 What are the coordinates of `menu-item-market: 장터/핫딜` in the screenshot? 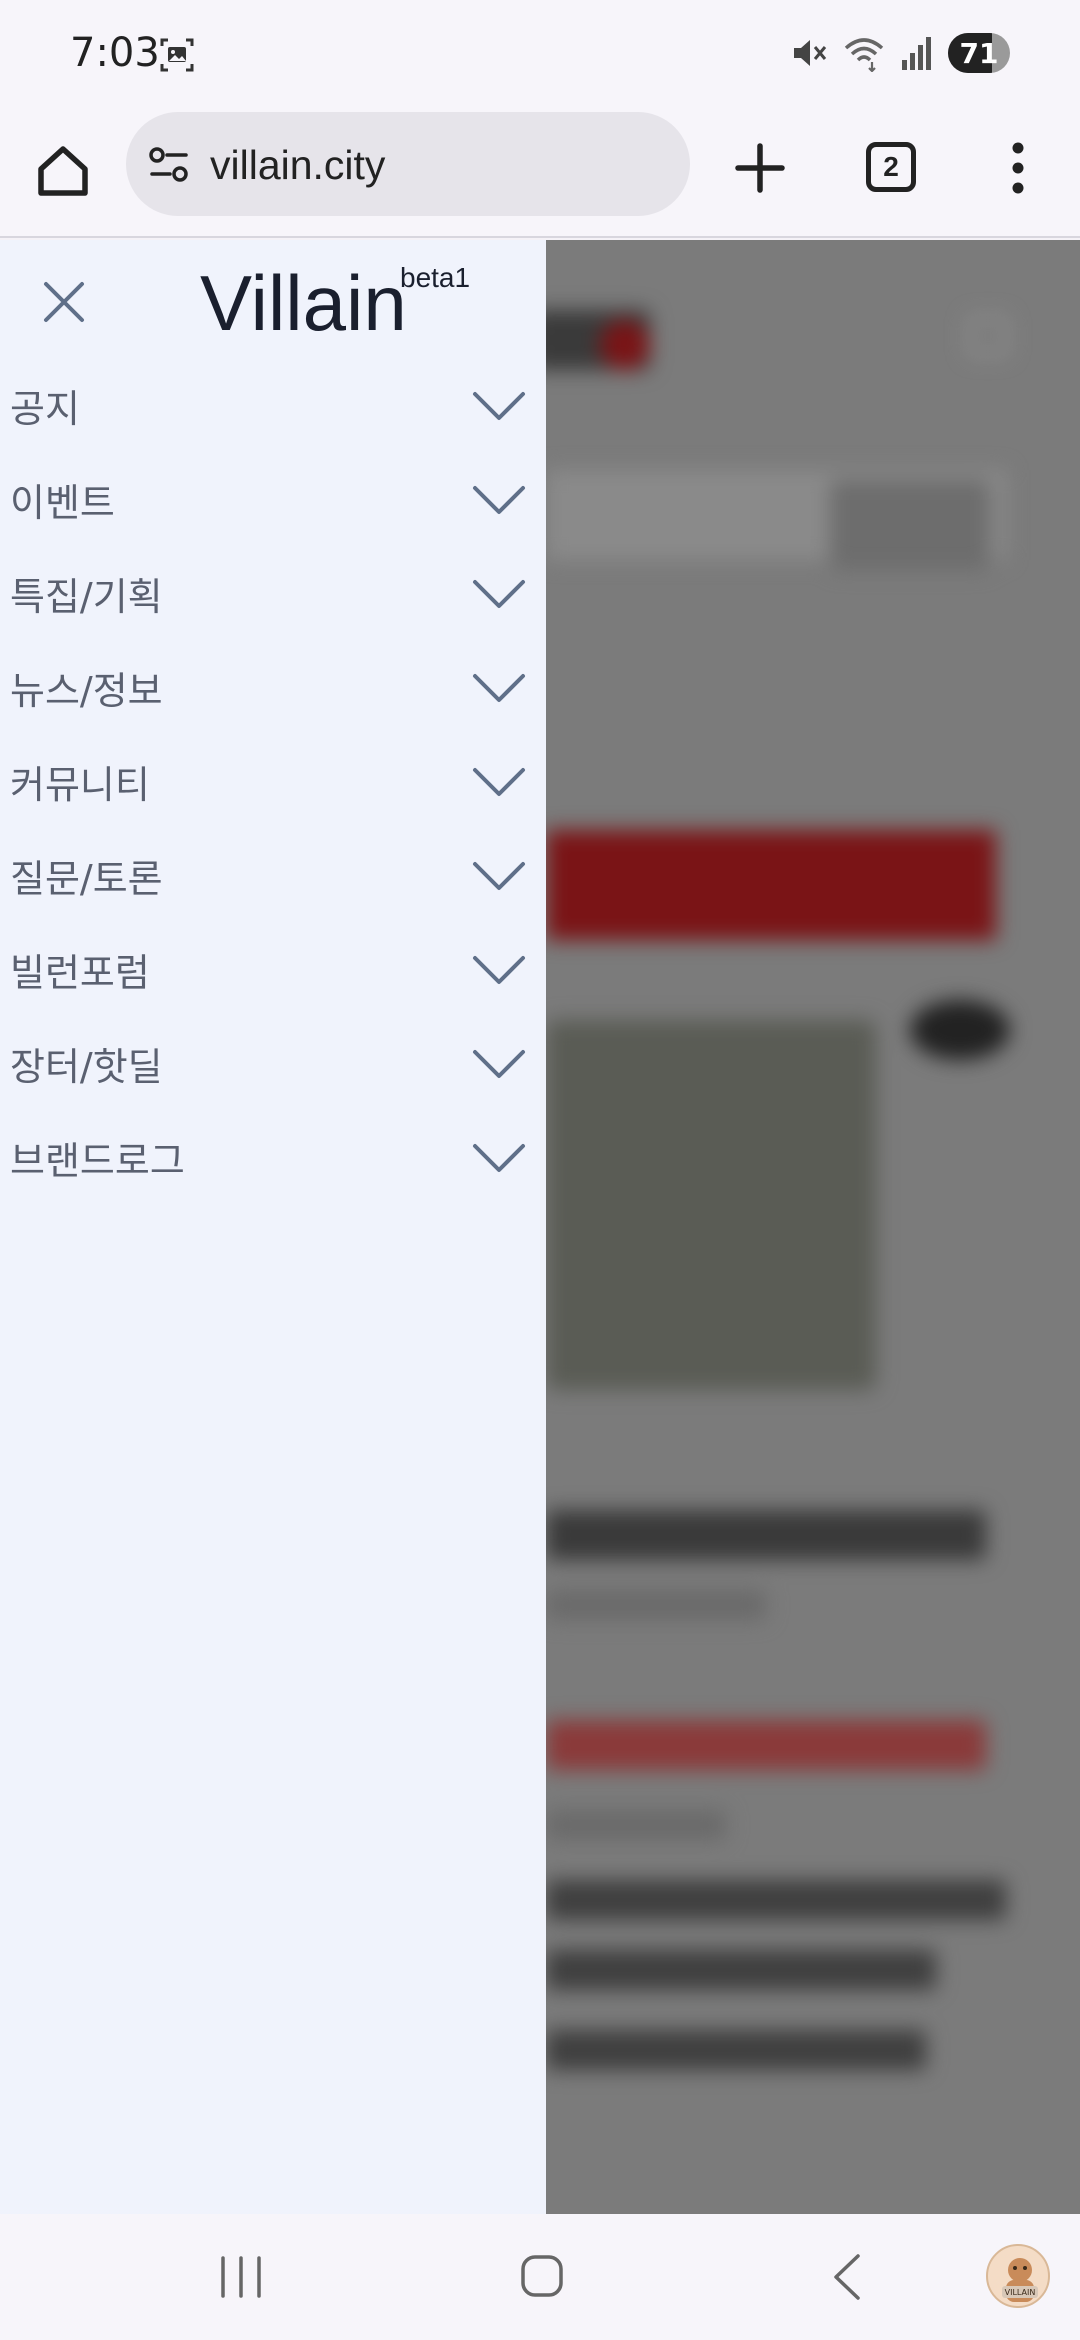 It's located at (273, 1063).